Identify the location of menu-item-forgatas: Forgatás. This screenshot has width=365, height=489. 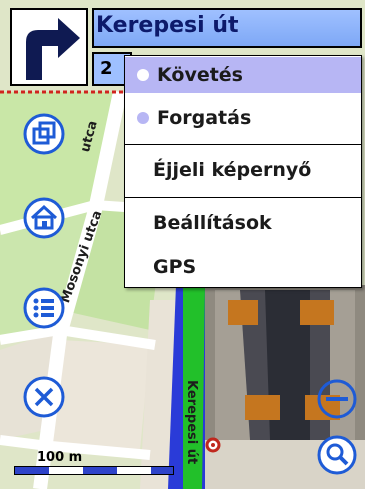
(243, 118).